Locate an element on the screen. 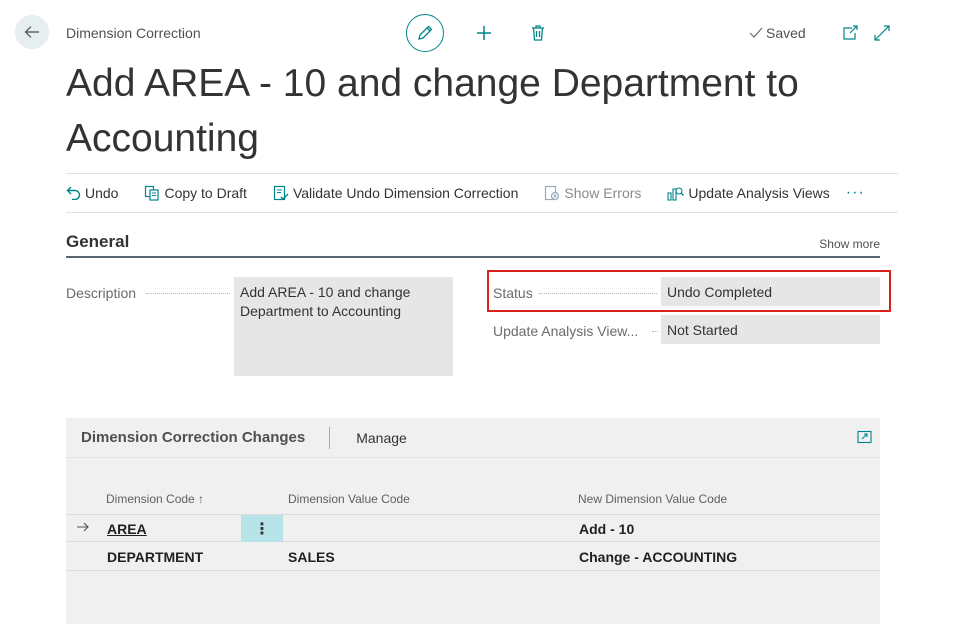 The height and width of the screenshot is (624, 965). arrow-left-icon is located at coordinates (31, 32).